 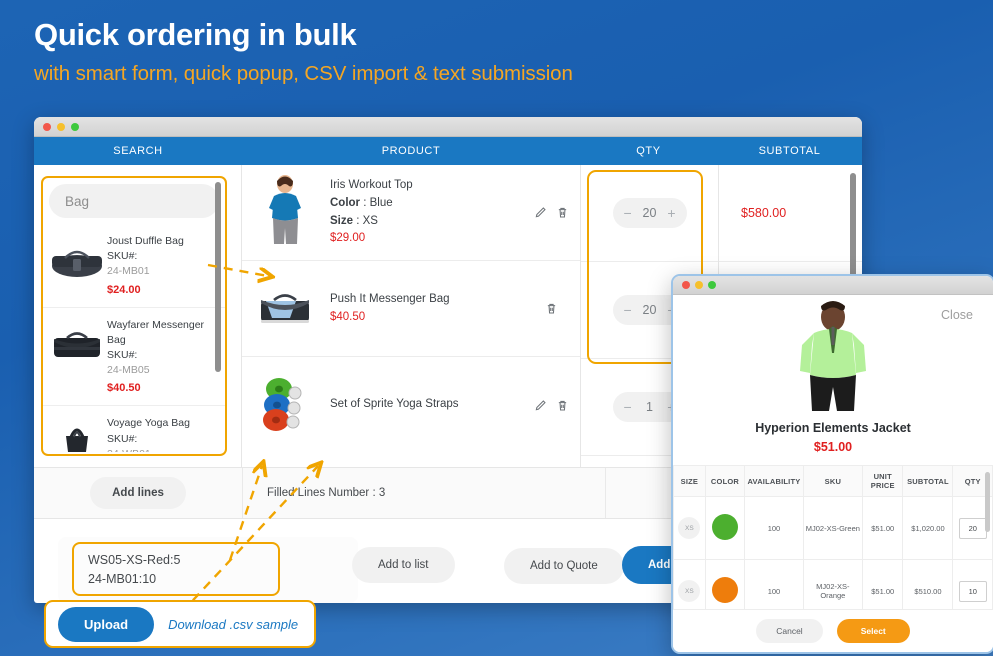 I want to click on product-thumbnail-yoga-bag, so click(x=77, y=433).